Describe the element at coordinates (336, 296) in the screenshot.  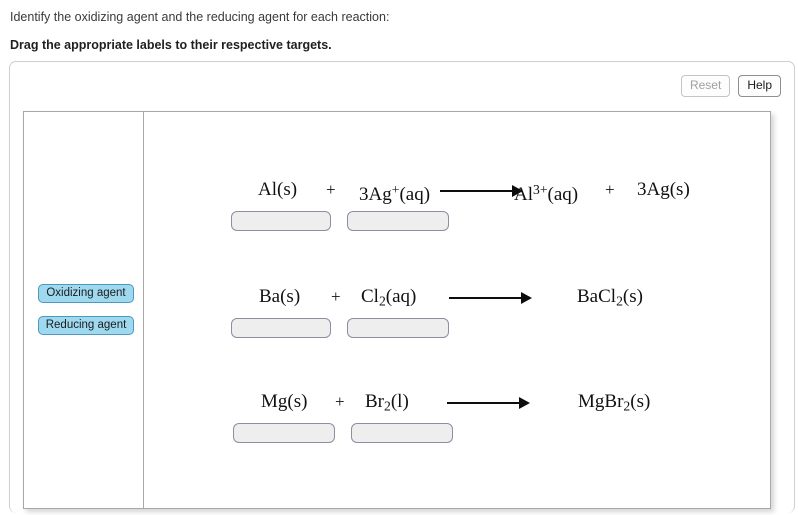
I see `reaction-2-plus: +` at that location.